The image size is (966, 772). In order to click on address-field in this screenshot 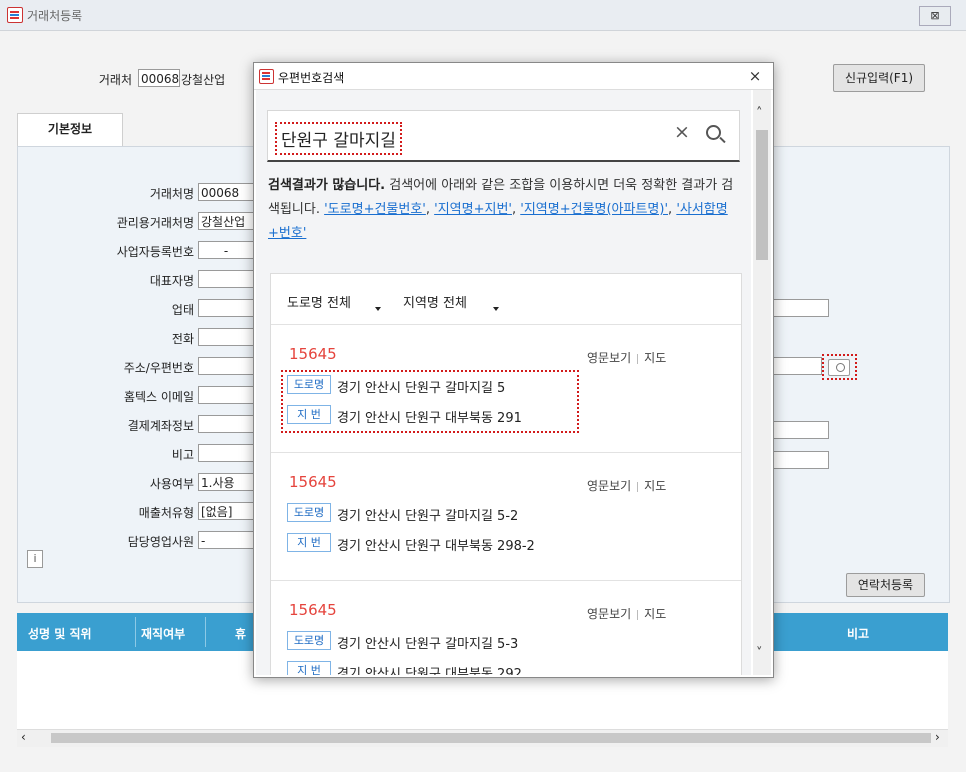, I will do `click(226, 366)`.